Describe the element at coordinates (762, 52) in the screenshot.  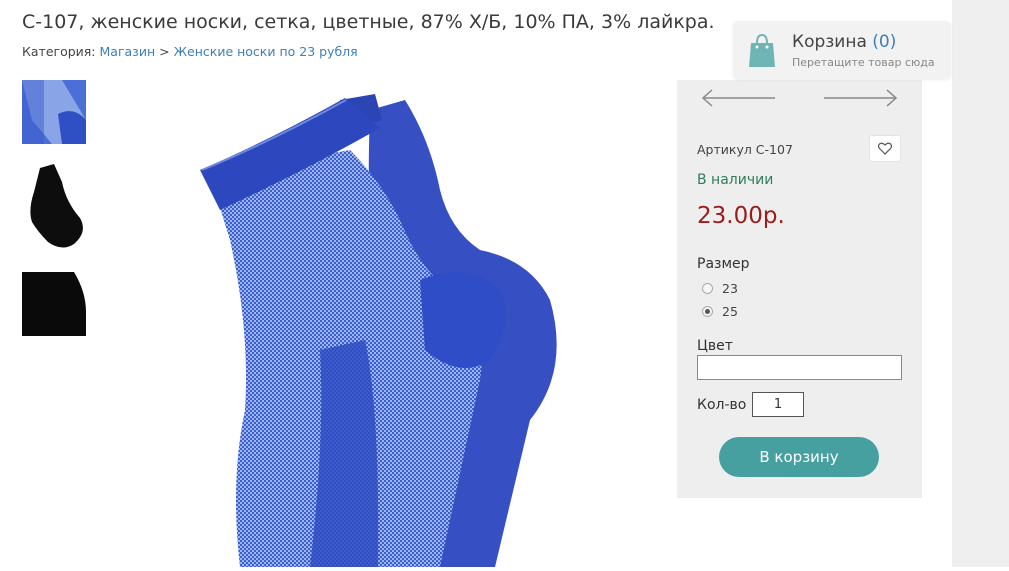
I see `shopping-bag-icon` at that location.